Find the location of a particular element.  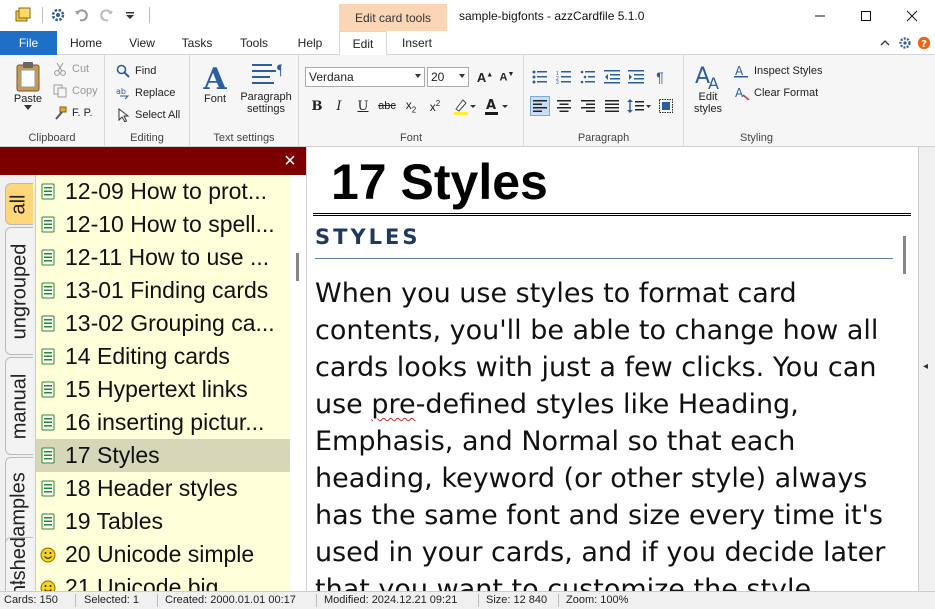

multilevel-list-button is located at coordinates (588, 77).